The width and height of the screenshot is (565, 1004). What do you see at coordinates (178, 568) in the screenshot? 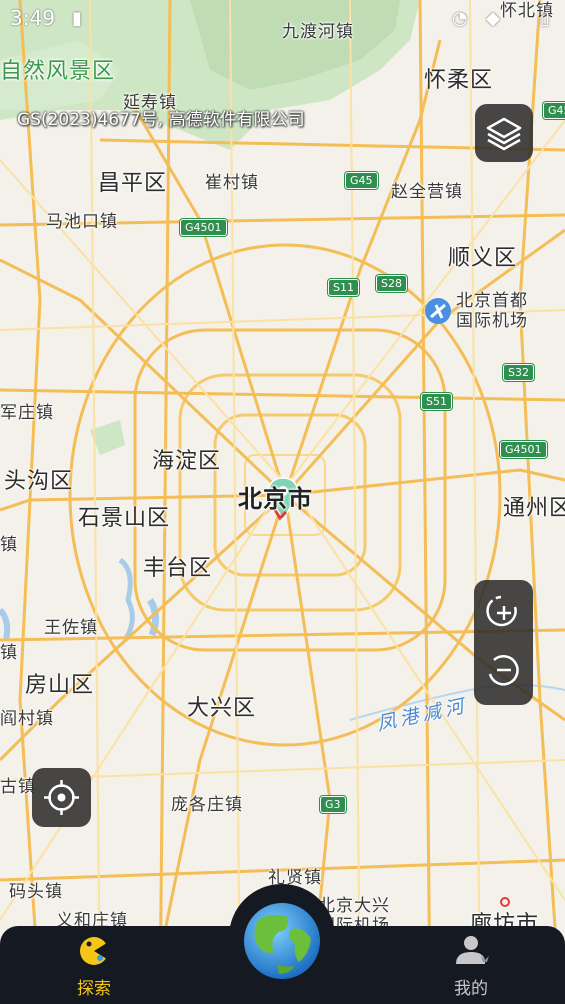
I see `place-label: 丰台区` at bounding box center [178, 568].